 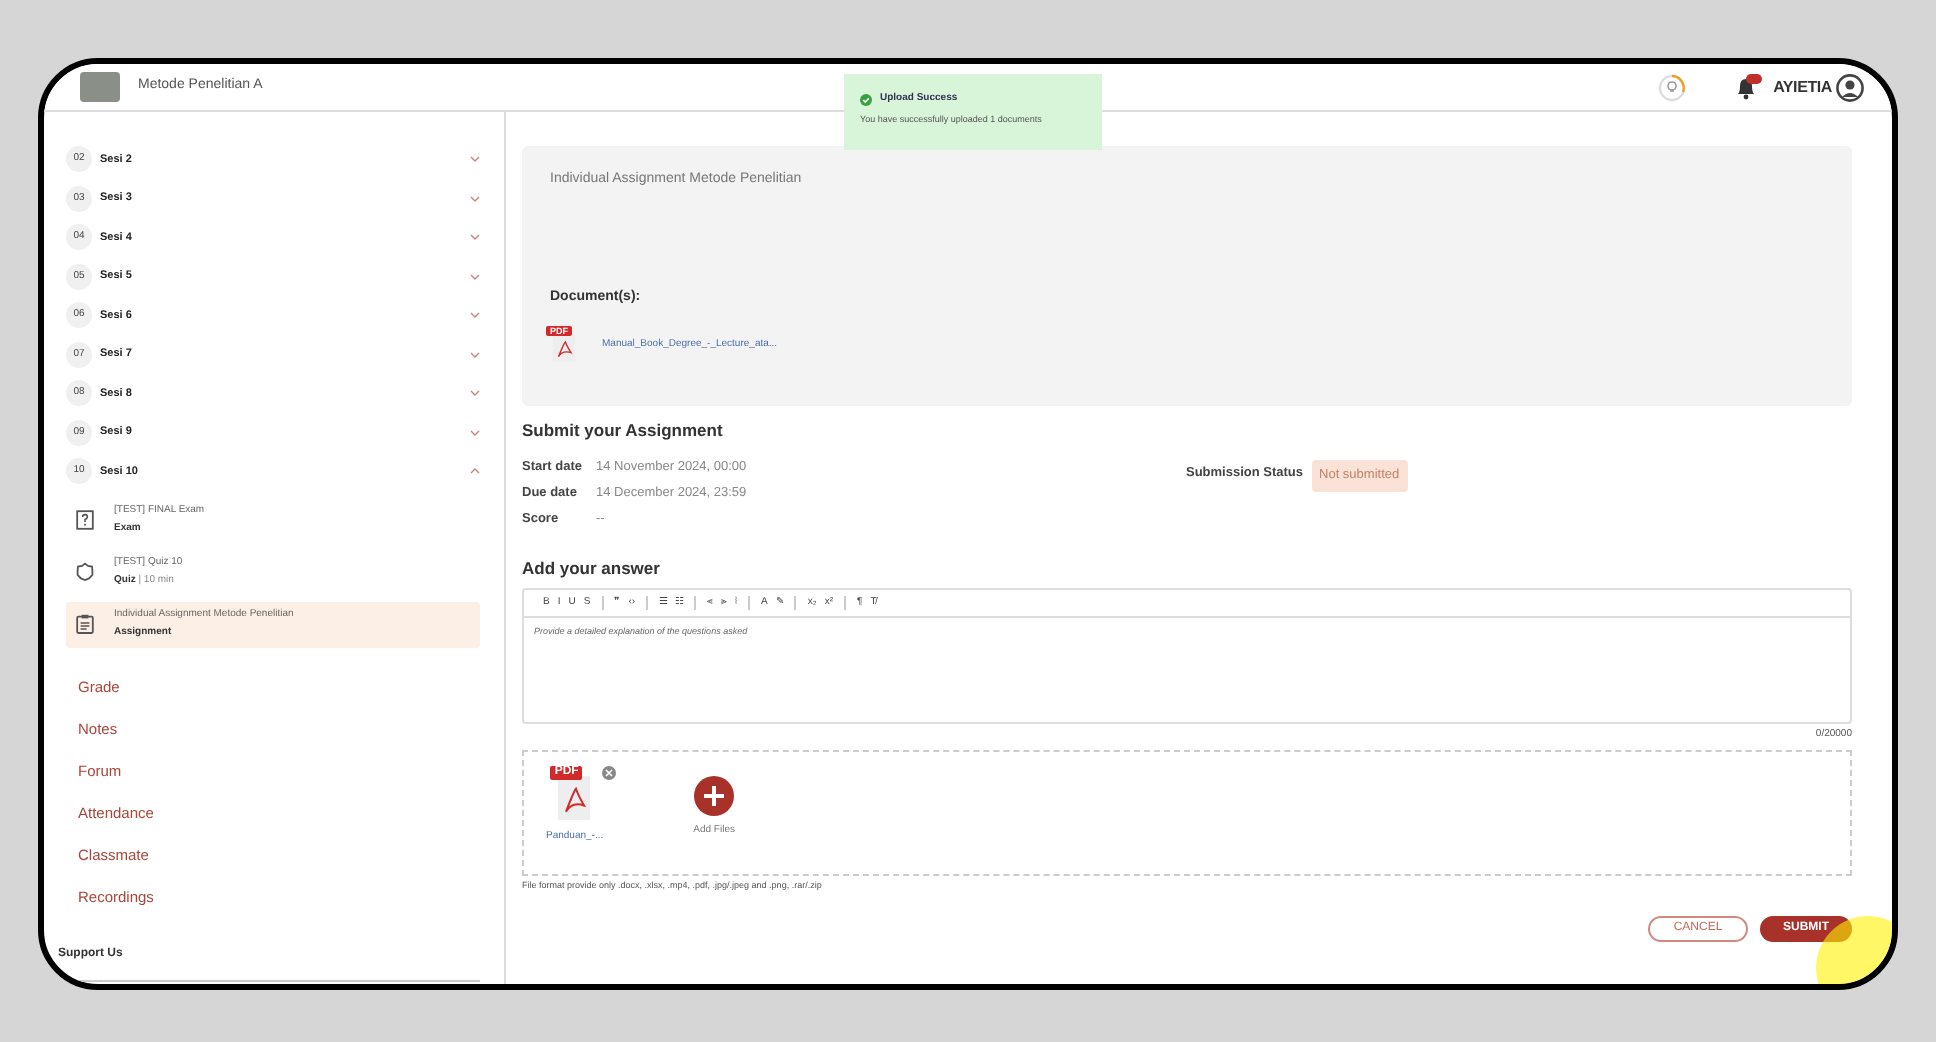 What do you see at coordinates (623, 431) in the screenshot?
I see `section-heading: Submit your Assignment` at bounding box center [623, 431].